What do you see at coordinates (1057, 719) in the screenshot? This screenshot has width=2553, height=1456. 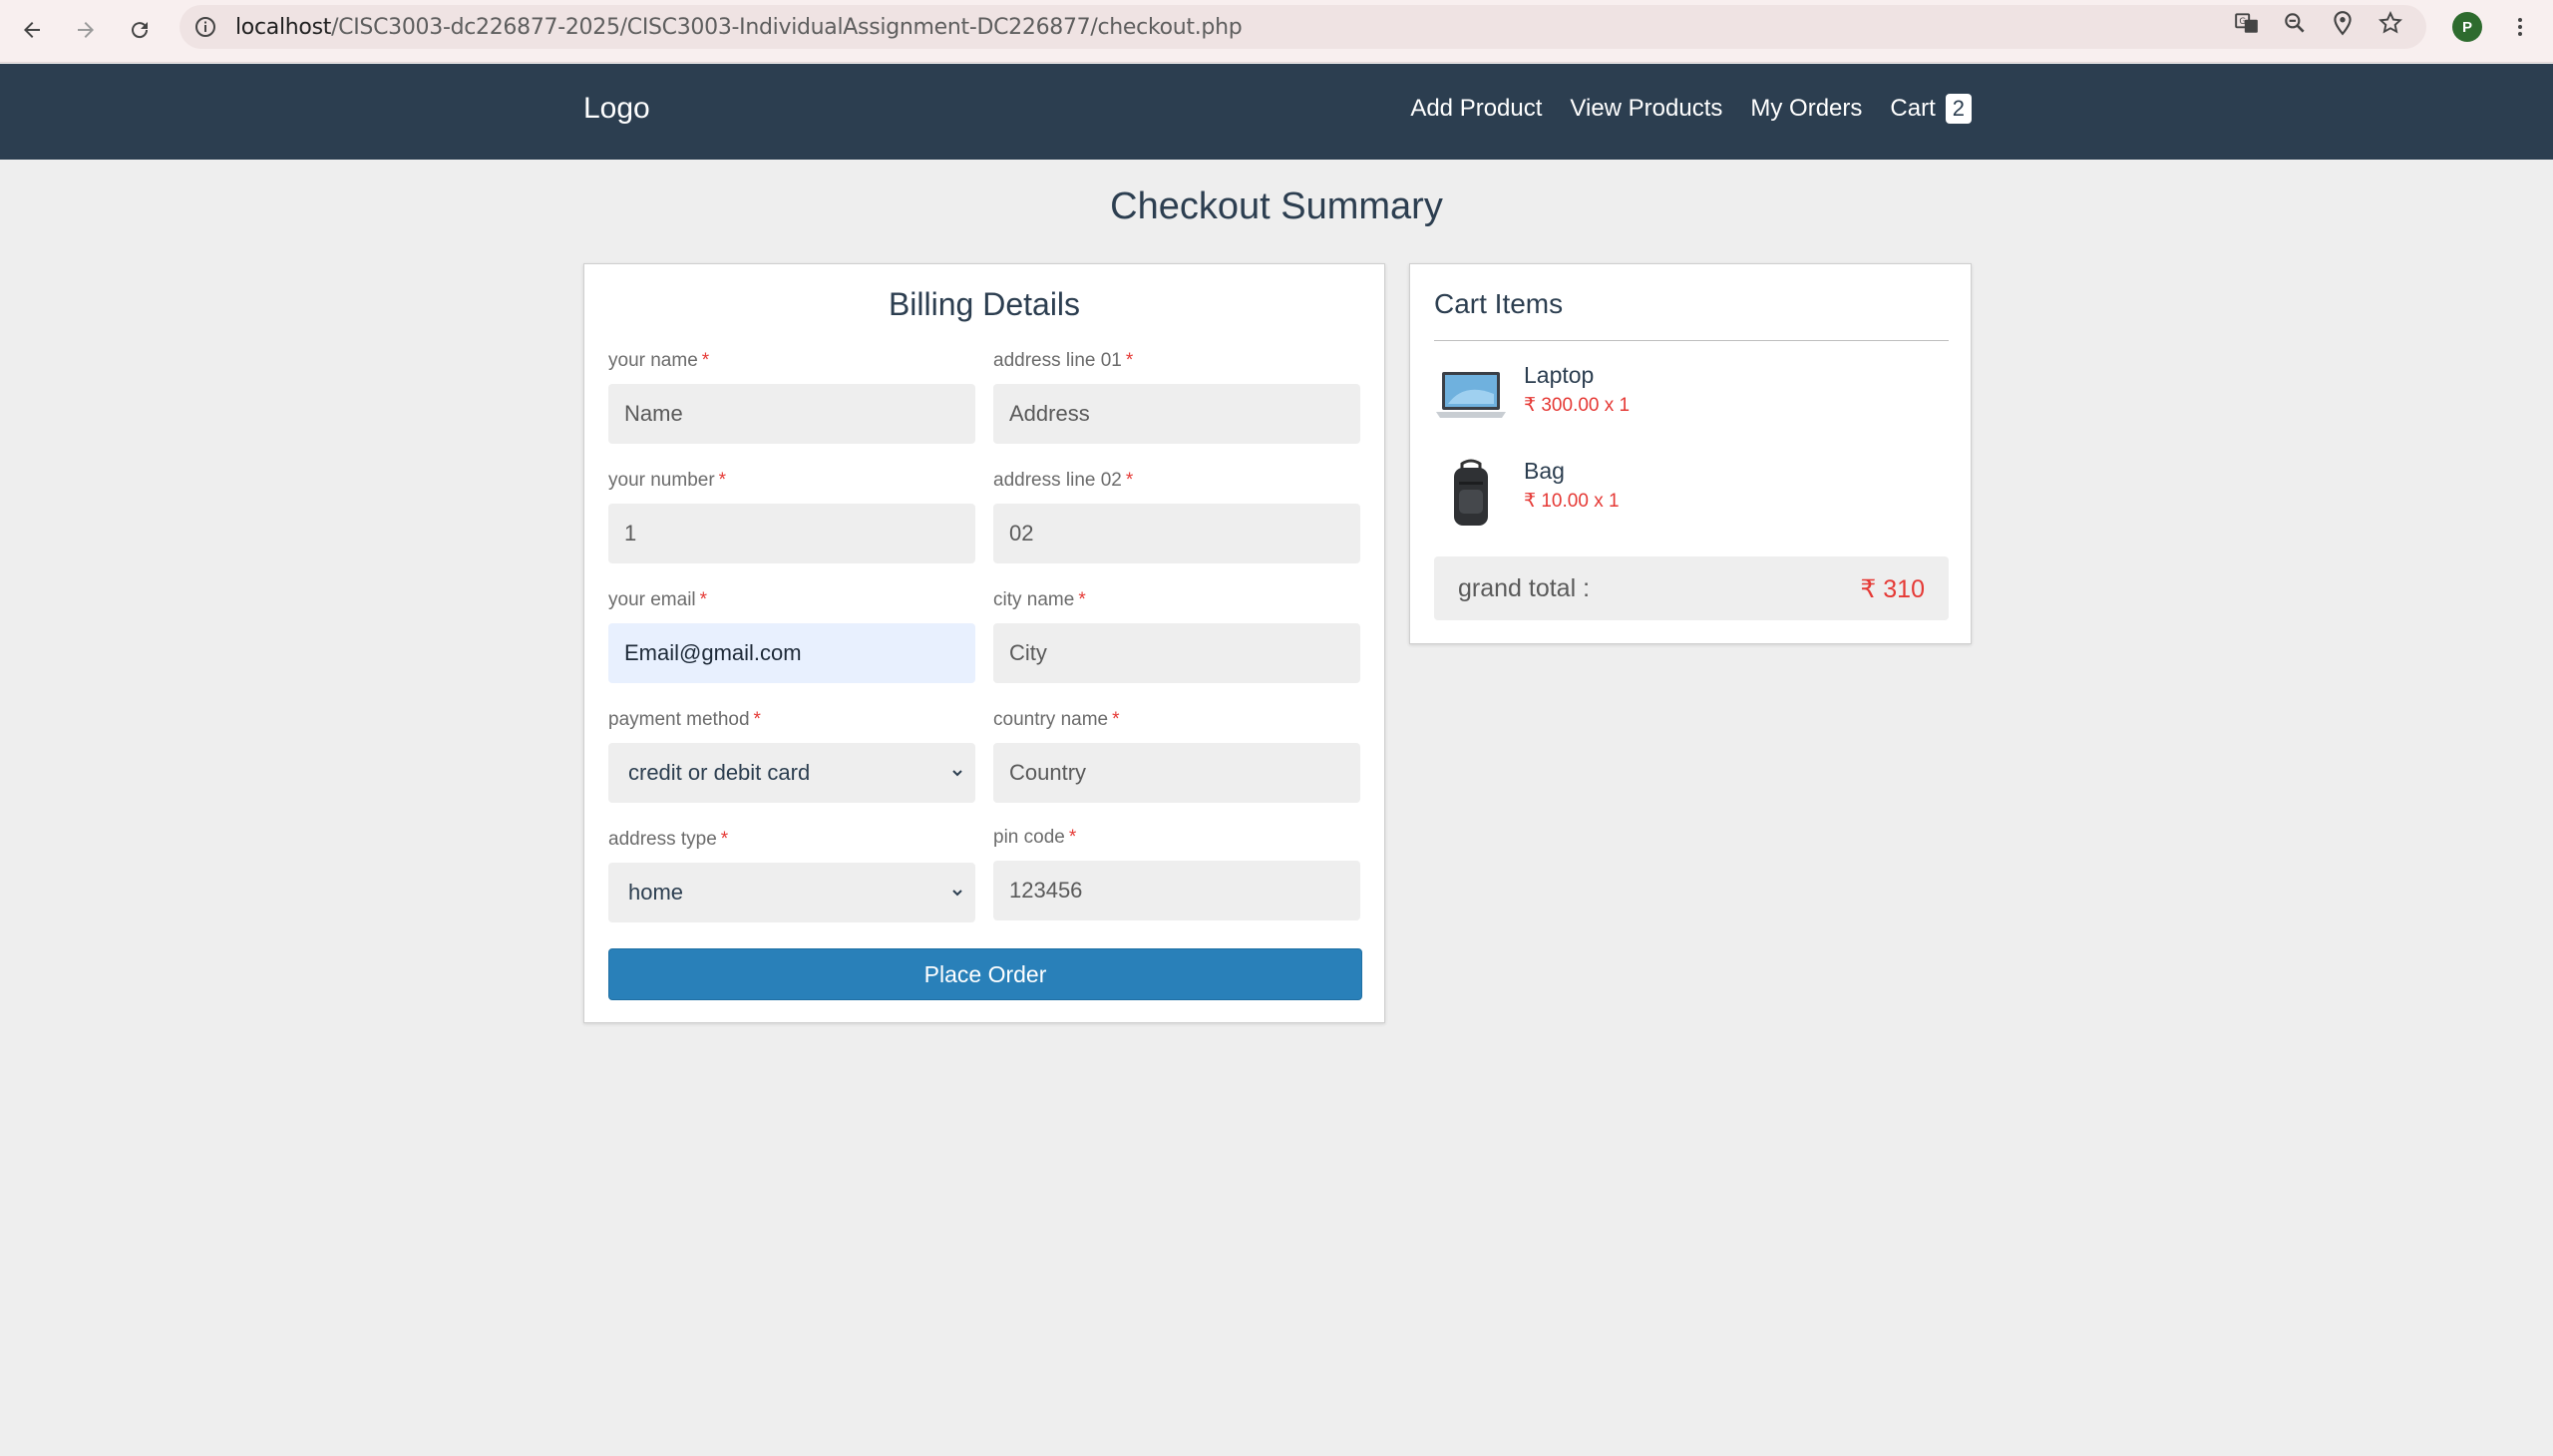 I see `country-label: country name *` at bounding box center [1057, 719].